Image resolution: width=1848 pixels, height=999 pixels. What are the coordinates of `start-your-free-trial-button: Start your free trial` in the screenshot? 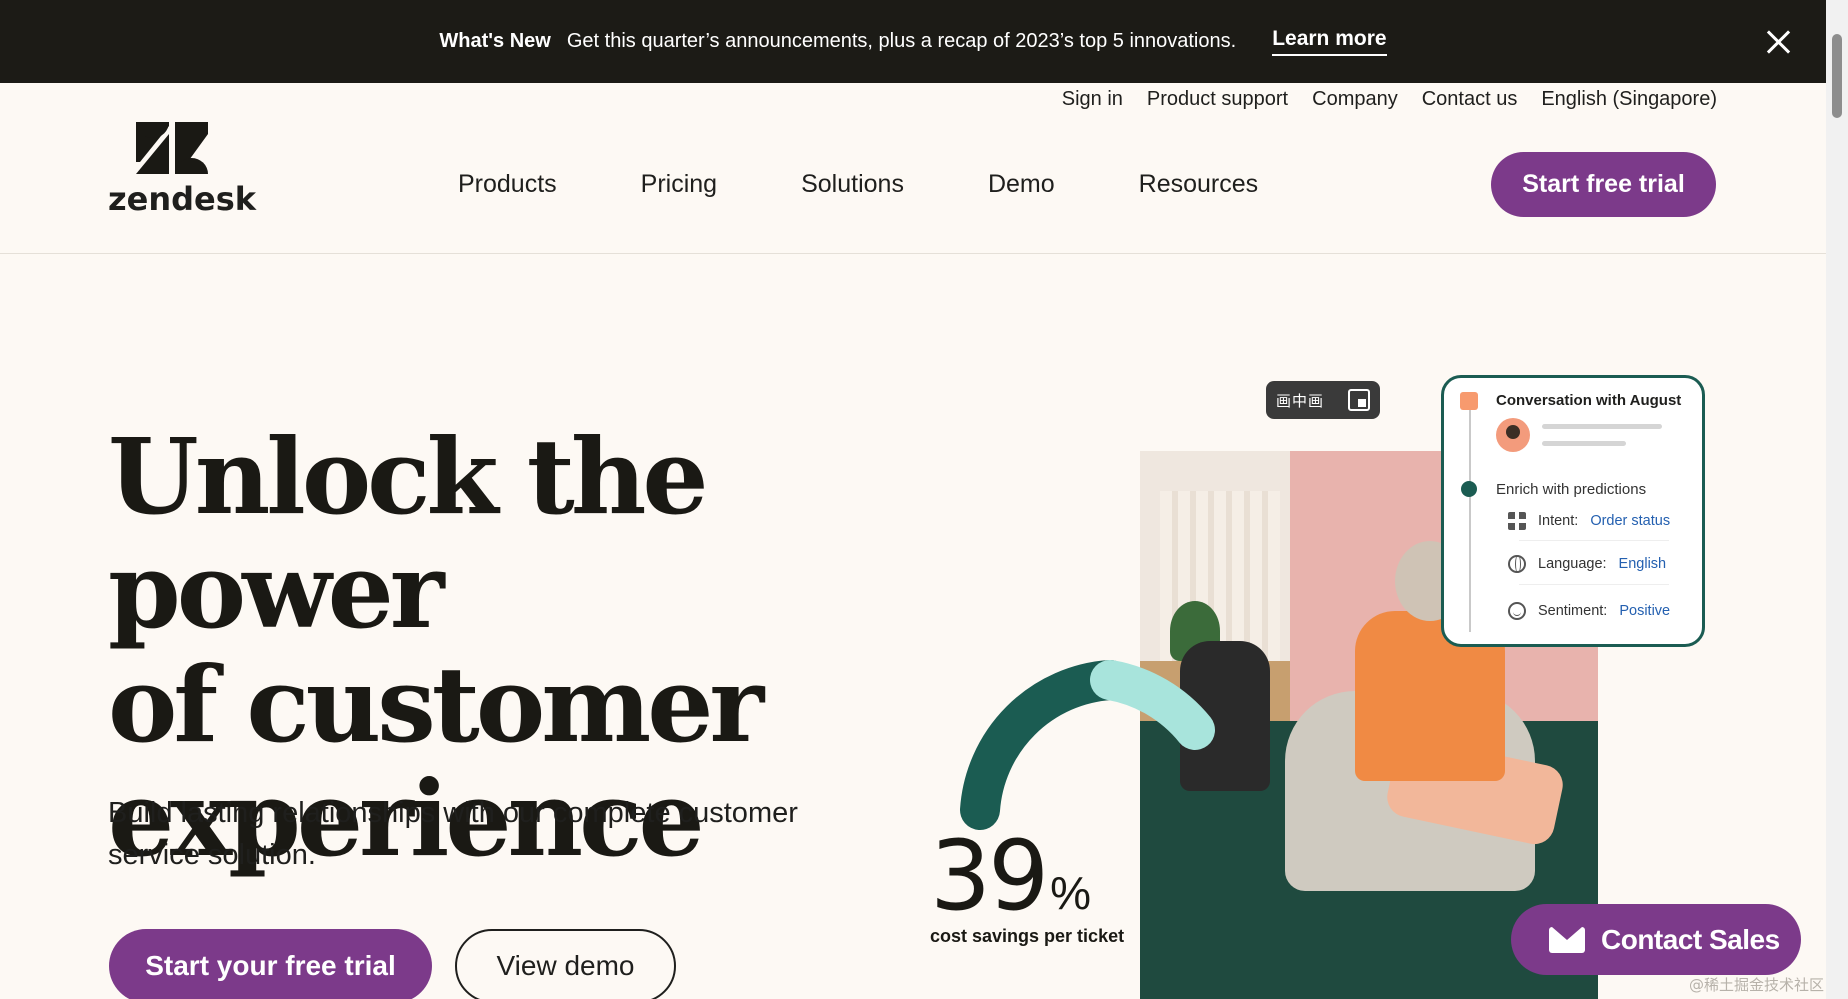 It's located at (270, 964).